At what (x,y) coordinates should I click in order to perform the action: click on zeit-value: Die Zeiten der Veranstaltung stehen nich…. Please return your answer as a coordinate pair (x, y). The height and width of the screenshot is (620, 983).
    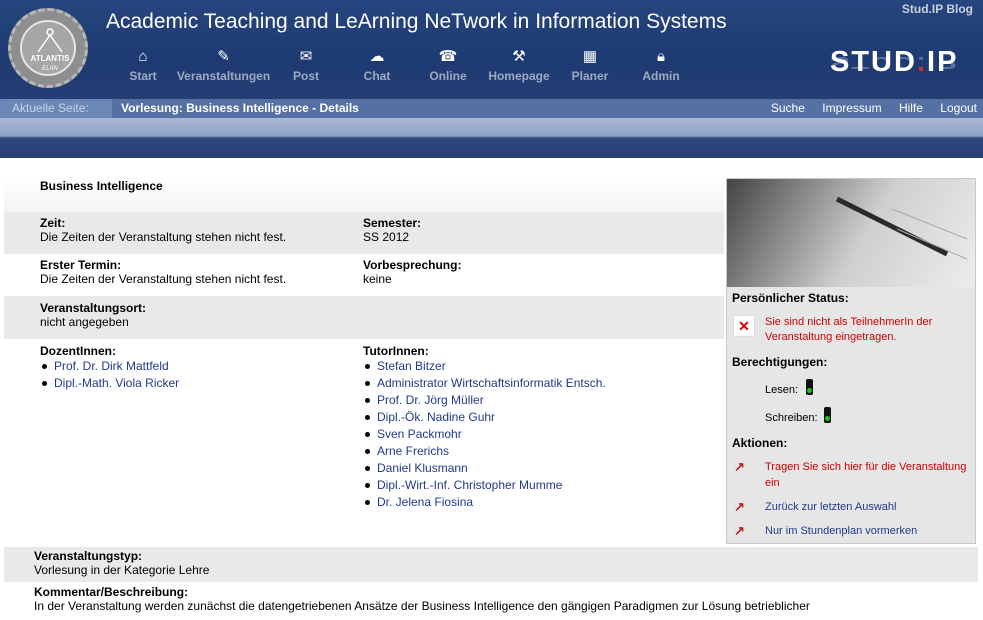
    Looking at the image, I should click on (163, 237).